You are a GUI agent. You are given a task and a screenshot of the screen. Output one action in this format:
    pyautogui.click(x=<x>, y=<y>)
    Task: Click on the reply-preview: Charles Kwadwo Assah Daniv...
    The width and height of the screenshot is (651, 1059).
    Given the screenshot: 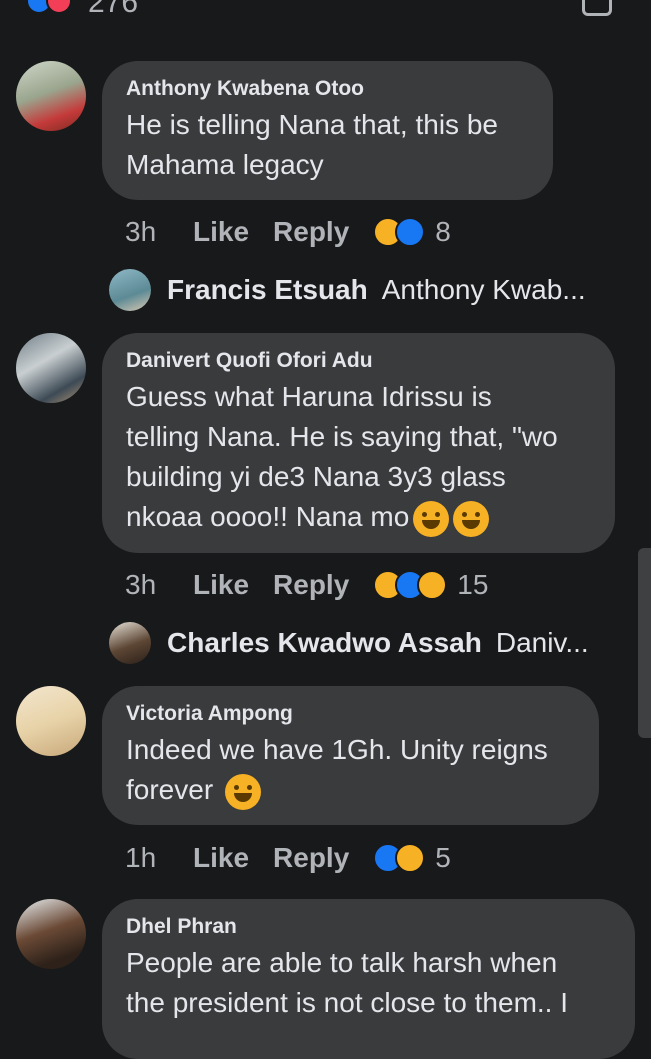 What is the action you would take?
    pyautogui.click(x=349, y=643)
    